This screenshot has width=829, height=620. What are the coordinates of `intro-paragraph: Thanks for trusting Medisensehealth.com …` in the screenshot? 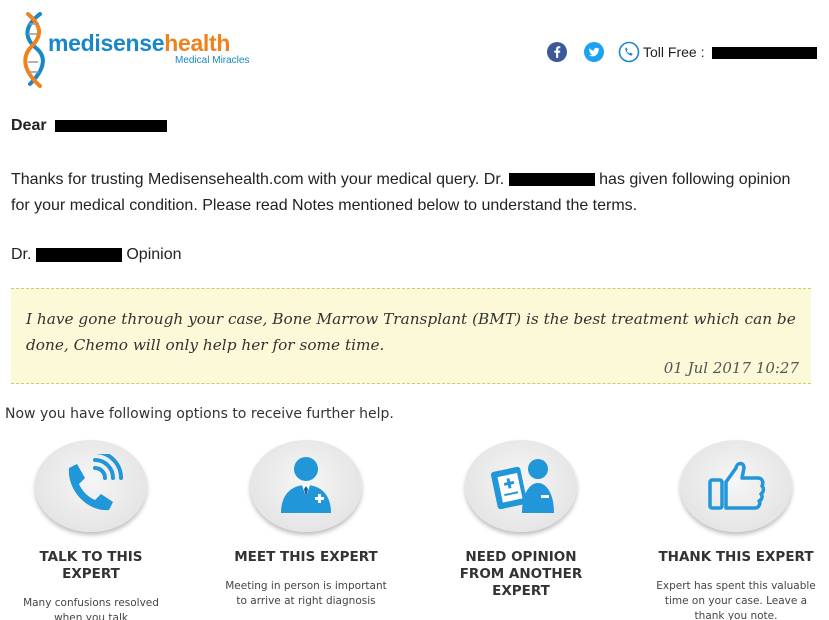 It's located at (401, 192).